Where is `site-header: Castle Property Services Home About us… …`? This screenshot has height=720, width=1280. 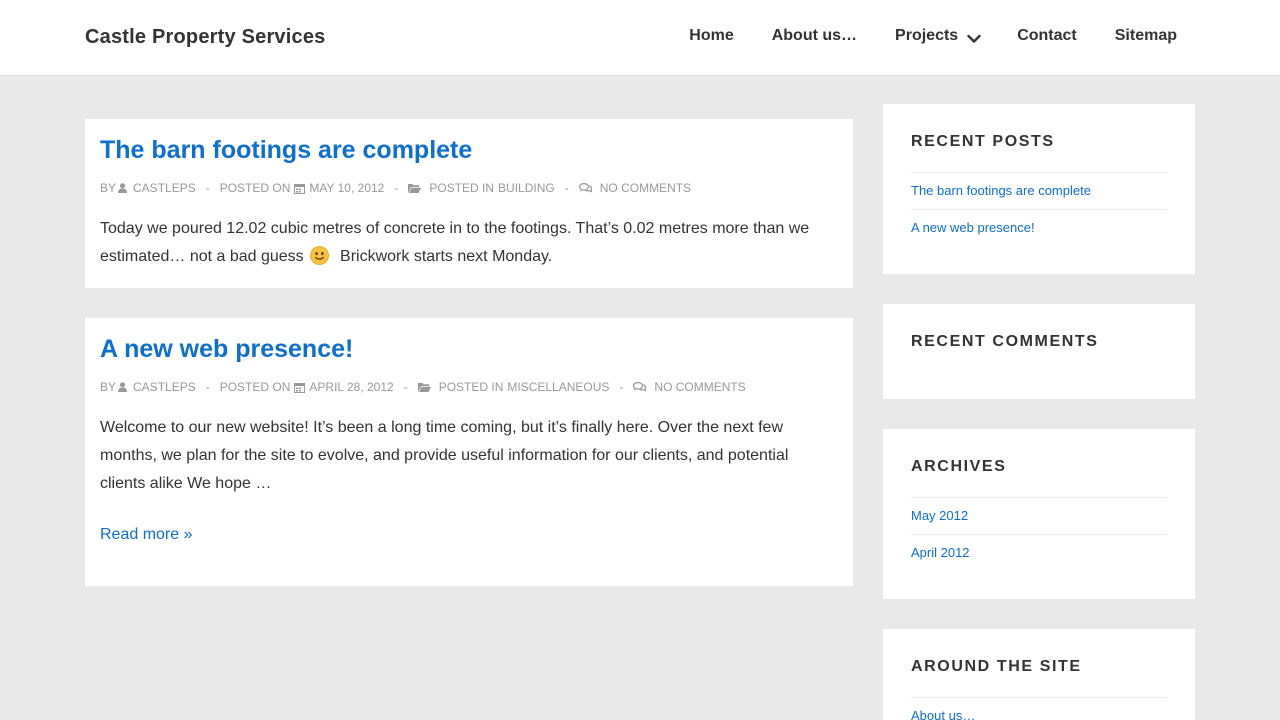
site-header: Castle Property Services Home About us… … is located at coordinates (640, 38).